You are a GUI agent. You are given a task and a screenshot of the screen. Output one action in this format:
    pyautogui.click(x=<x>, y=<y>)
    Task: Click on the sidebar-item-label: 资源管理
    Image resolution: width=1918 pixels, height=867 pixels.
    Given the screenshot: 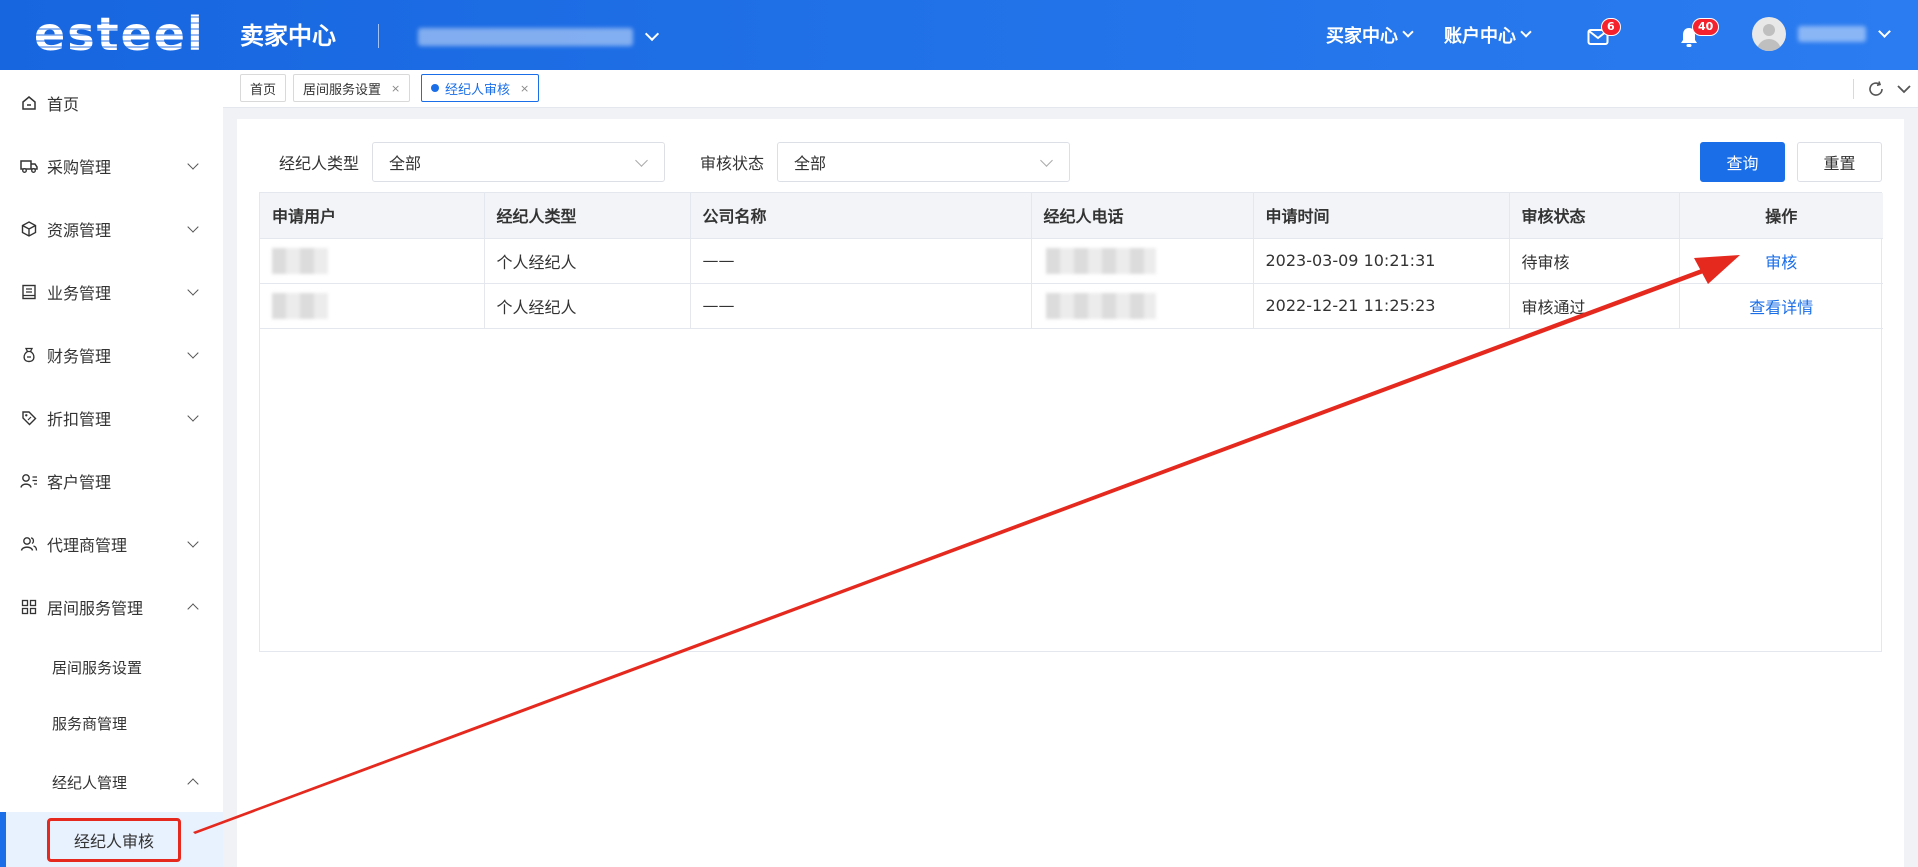 What is the action you would take?
    pyautogui.click(x=79, y=230)
    